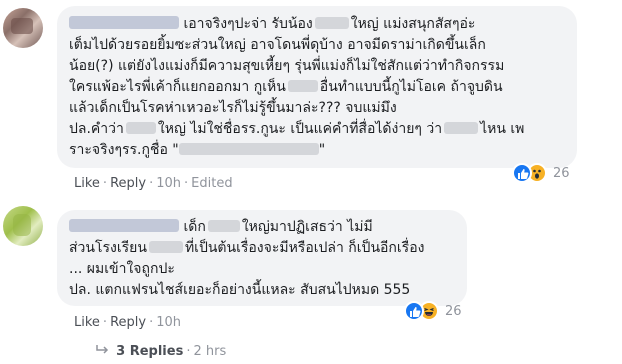 The image size is (622, 364). I want to click on comment-line: เด็ก ใหญ่มาปฏิเสธว่า ไม่มี, so click(221, 227).